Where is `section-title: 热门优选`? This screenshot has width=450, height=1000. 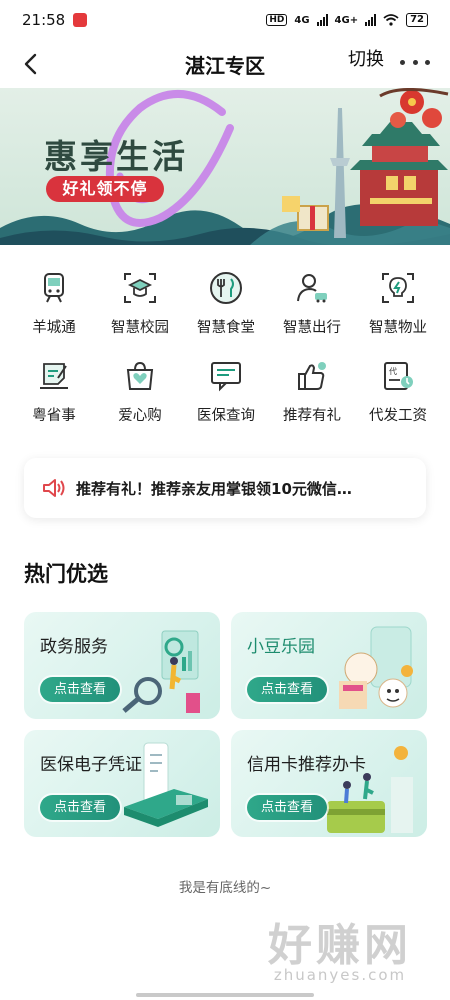
section-title: 热门优选 is located at coordinates (66, 574).